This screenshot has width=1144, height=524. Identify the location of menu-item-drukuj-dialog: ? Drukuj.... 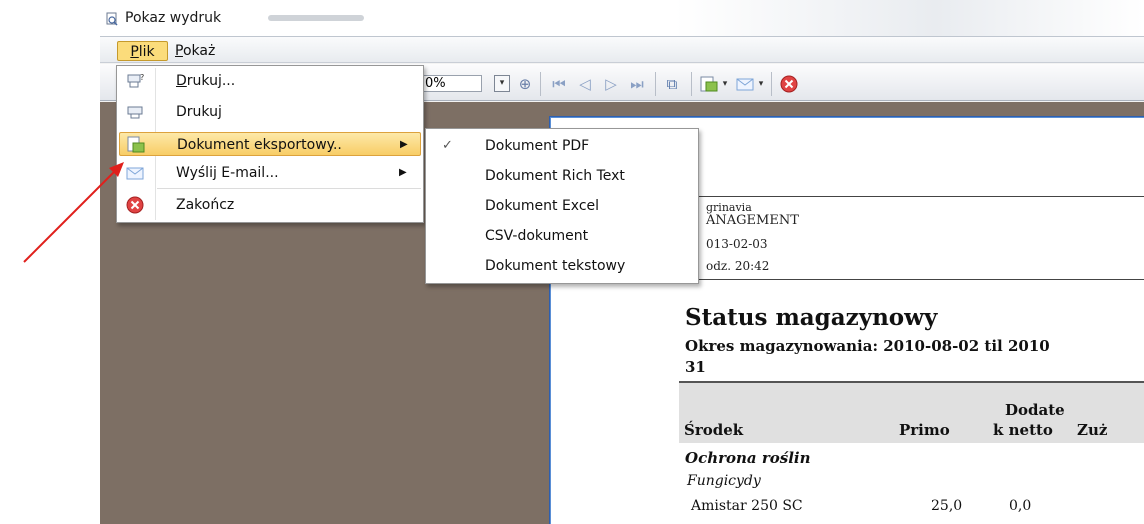
(270, 81).